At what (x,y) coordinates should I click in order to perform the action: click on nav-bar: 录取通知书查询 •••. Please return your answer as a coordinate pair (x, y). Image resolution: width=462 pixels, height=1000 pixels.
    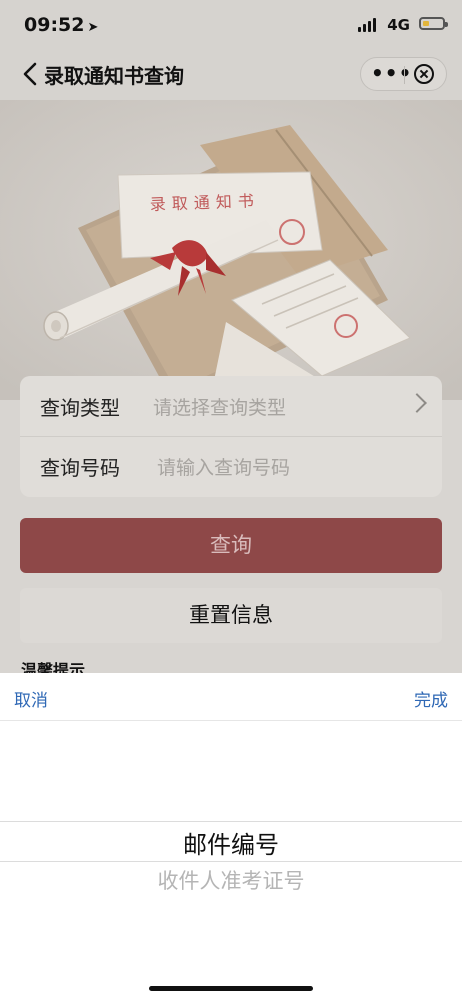
    Looking at the image, I should click on (231, 74).